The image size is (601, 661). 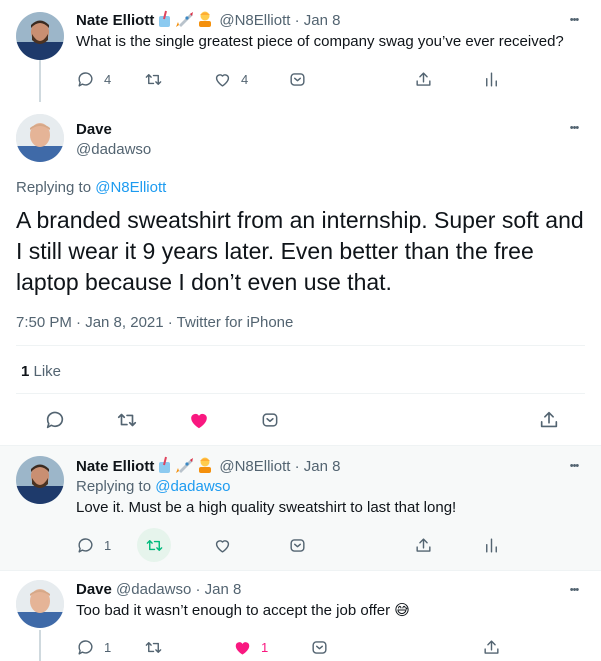 What do you see at coordinates (331, 79) in the screenshot?
I see `action-bar: 4 4` at bounding box center [331, 79].